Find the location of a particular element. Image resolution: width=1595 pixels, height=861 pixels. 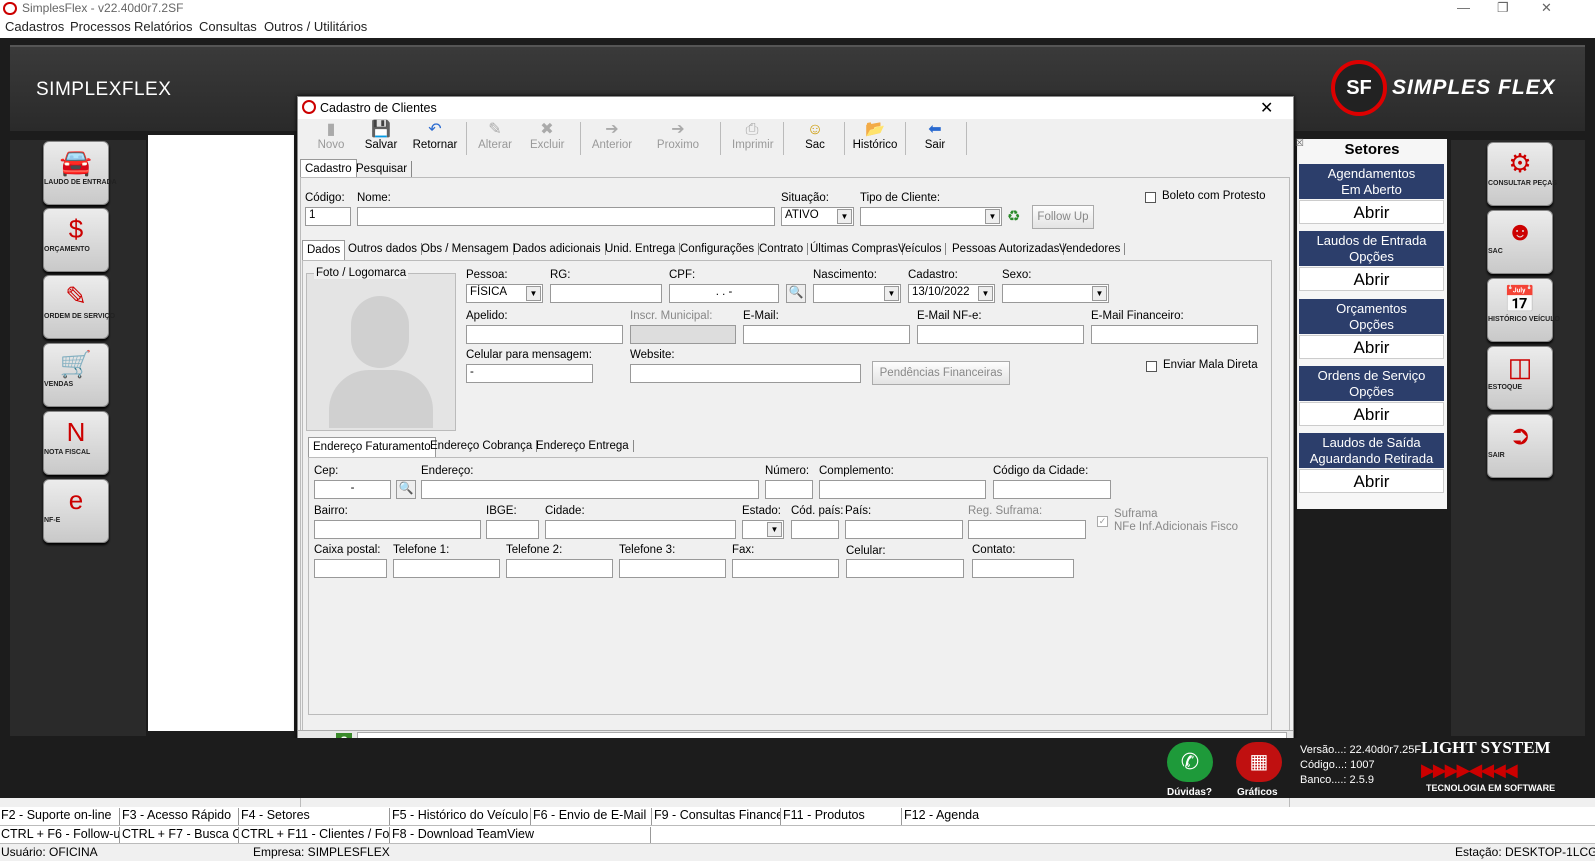

tab-configuracoes: Configurações is located at coordinates (718, 249).